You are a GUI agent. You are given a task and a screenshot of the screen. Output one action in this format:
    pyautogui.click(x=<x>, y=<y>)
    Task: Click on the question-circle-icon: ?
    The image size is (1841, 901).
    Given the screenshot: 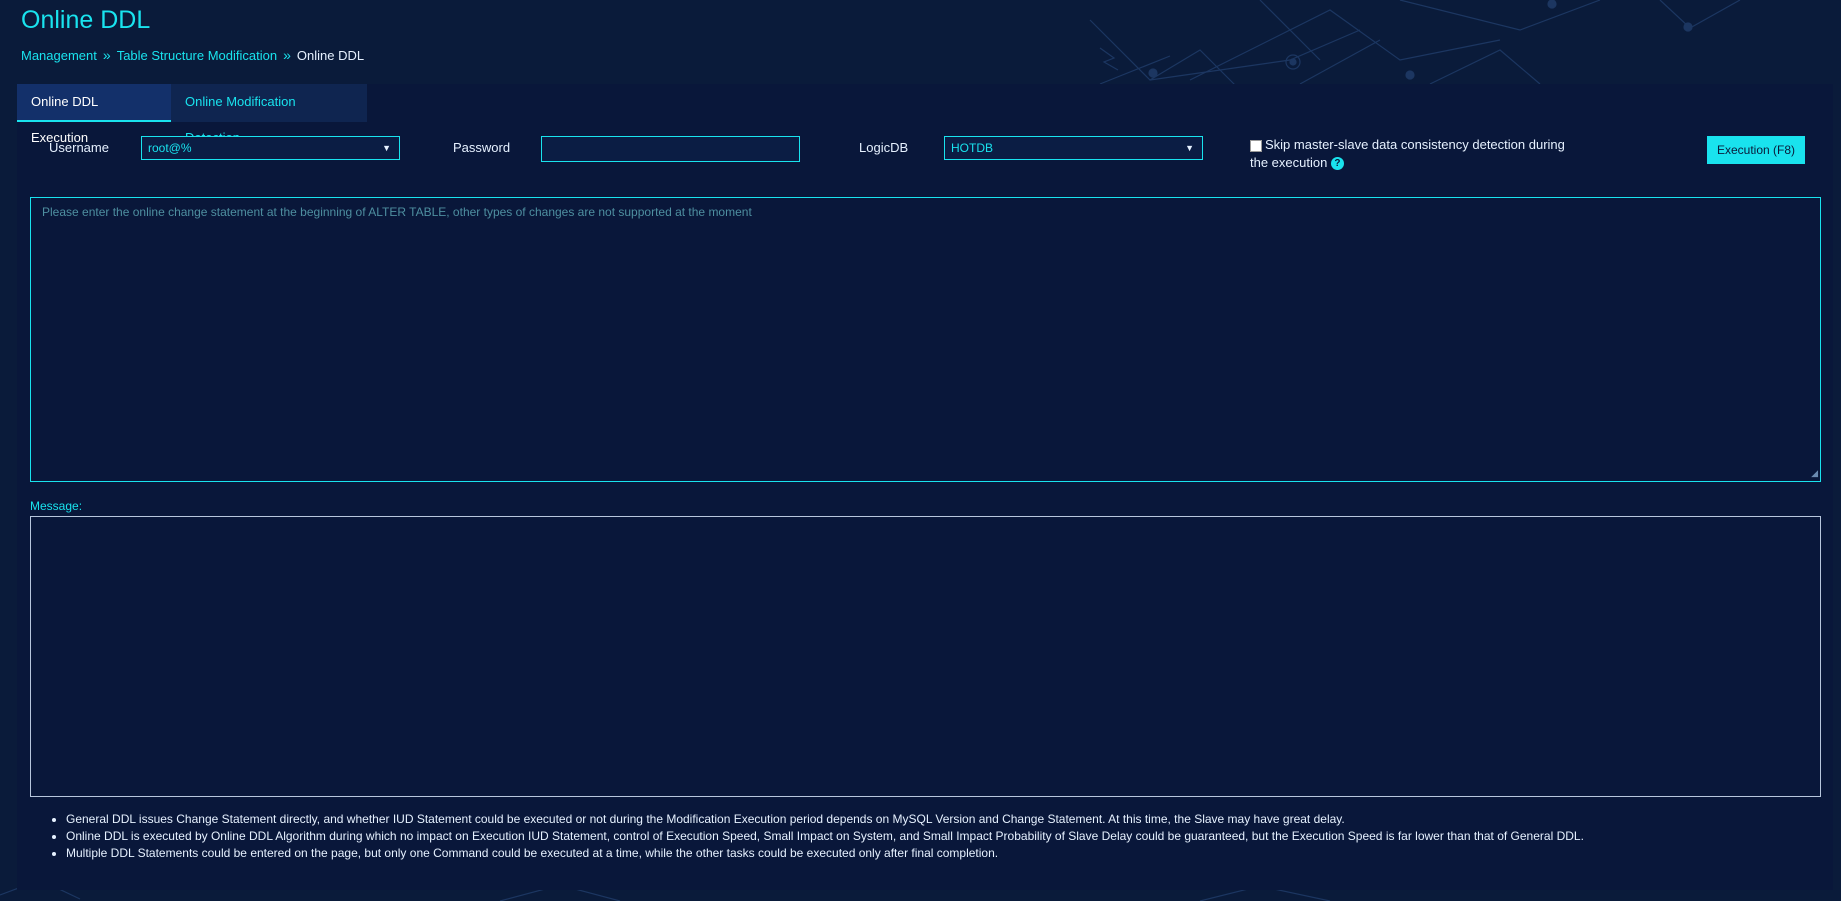 What is the action you would take?
    pyautogui.click(x=1337, y=164)
    